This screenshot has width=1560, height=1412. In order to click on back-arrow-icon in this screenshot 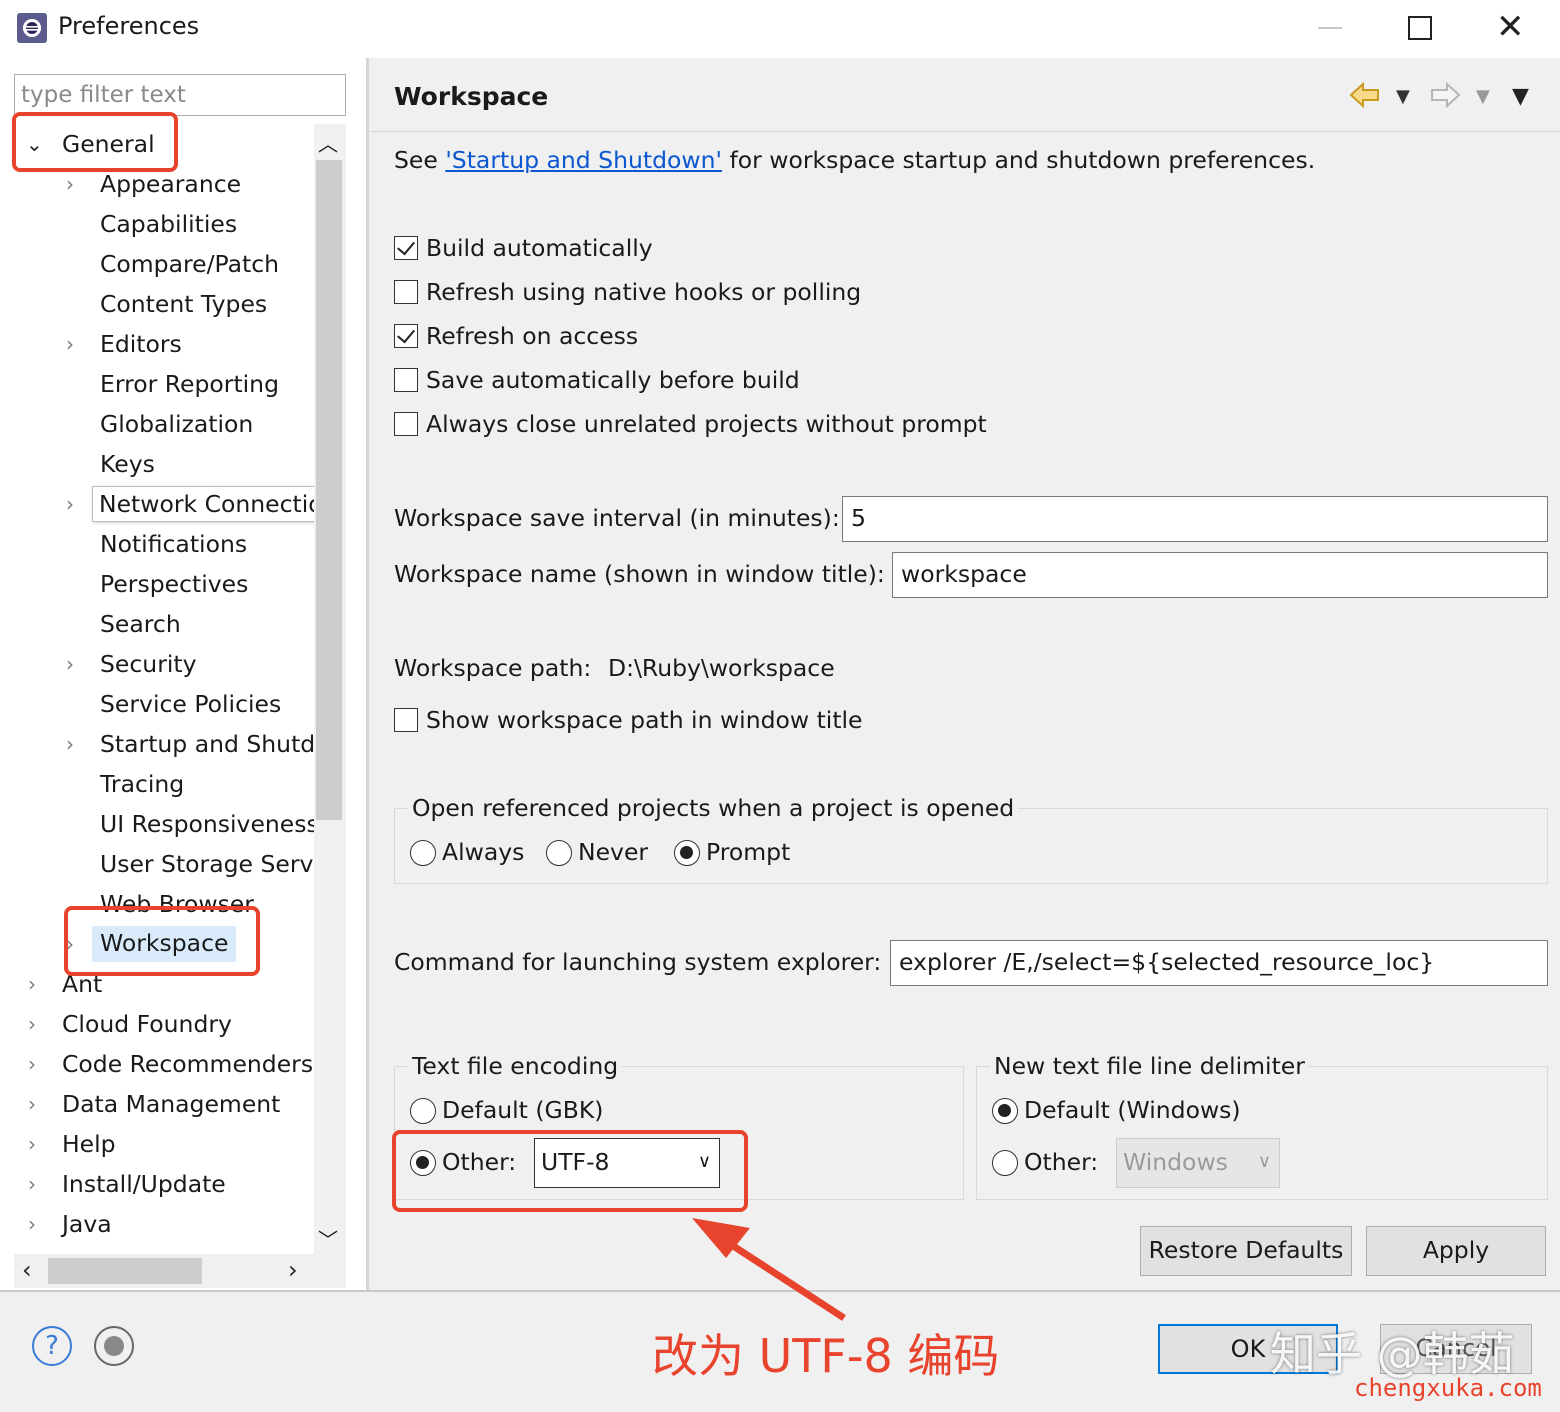, I will do `click(1365, 95)`.